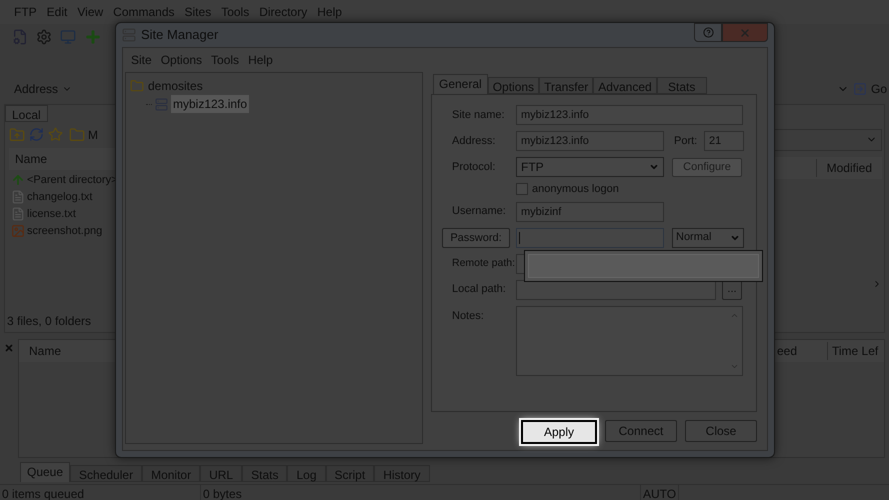  Describe the element at coordinates (476, 238) in the screenshot. I see `password-button: Password:` at that location.